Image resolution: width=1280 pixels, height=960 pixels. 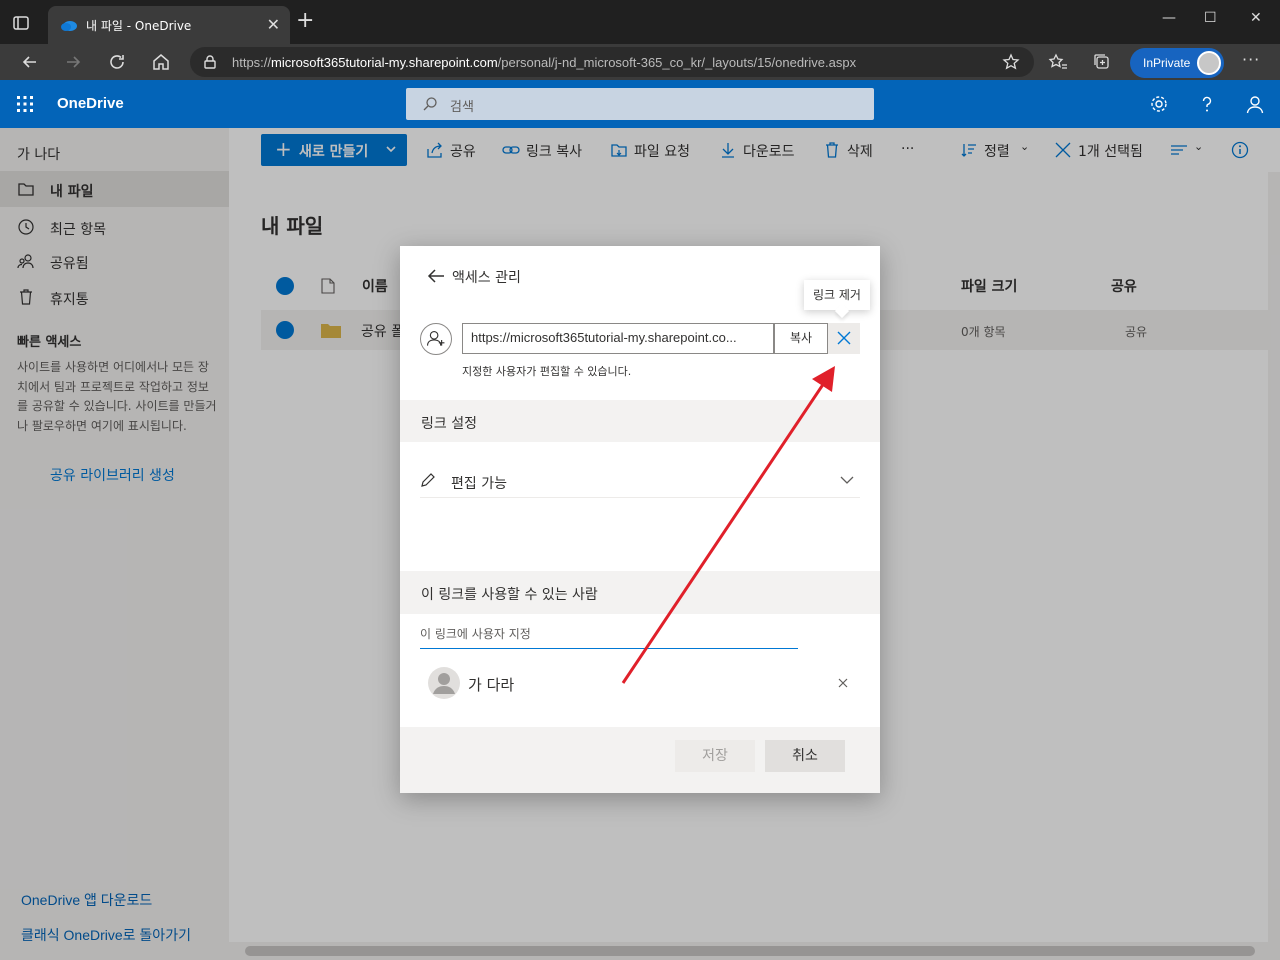 What do you see at coordinates (1210, 18) in the screenshot?
I see `maximize-icon: ☐` at bounding box center [1210, 18].